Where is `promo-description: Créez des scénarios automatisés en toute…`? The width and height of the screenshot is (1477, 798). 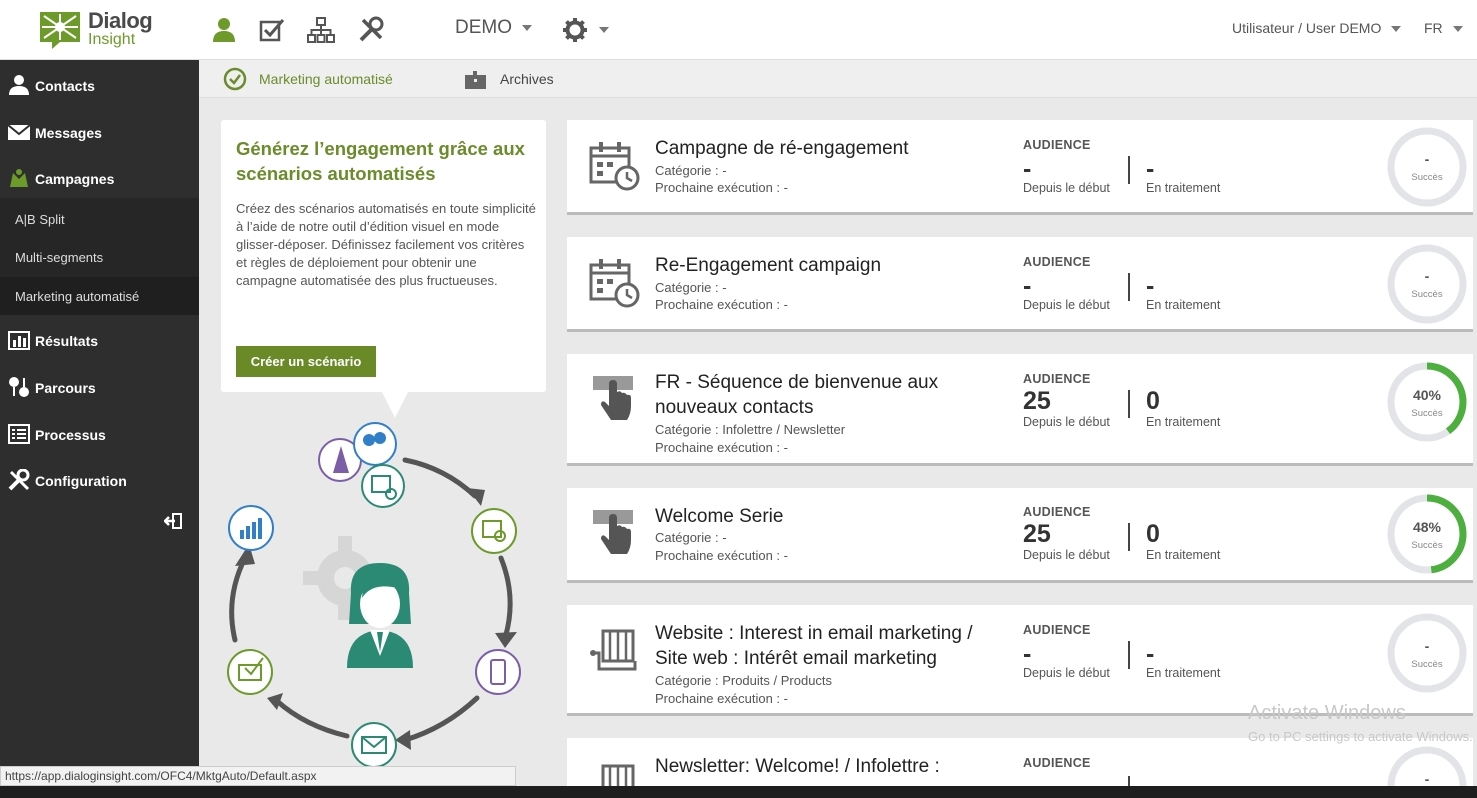
promo-description: Créez des scénarios automatisés en toute… is located at coordinates (386, 244).